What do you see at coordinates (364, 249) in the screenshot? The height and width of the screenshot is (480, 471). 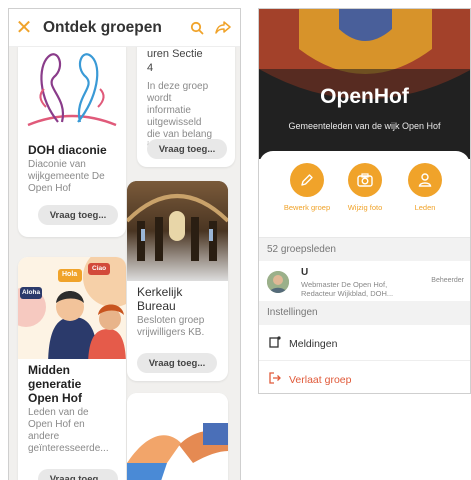 I see `members-count: 52 groepsleden` at bounding box center [364, 249].